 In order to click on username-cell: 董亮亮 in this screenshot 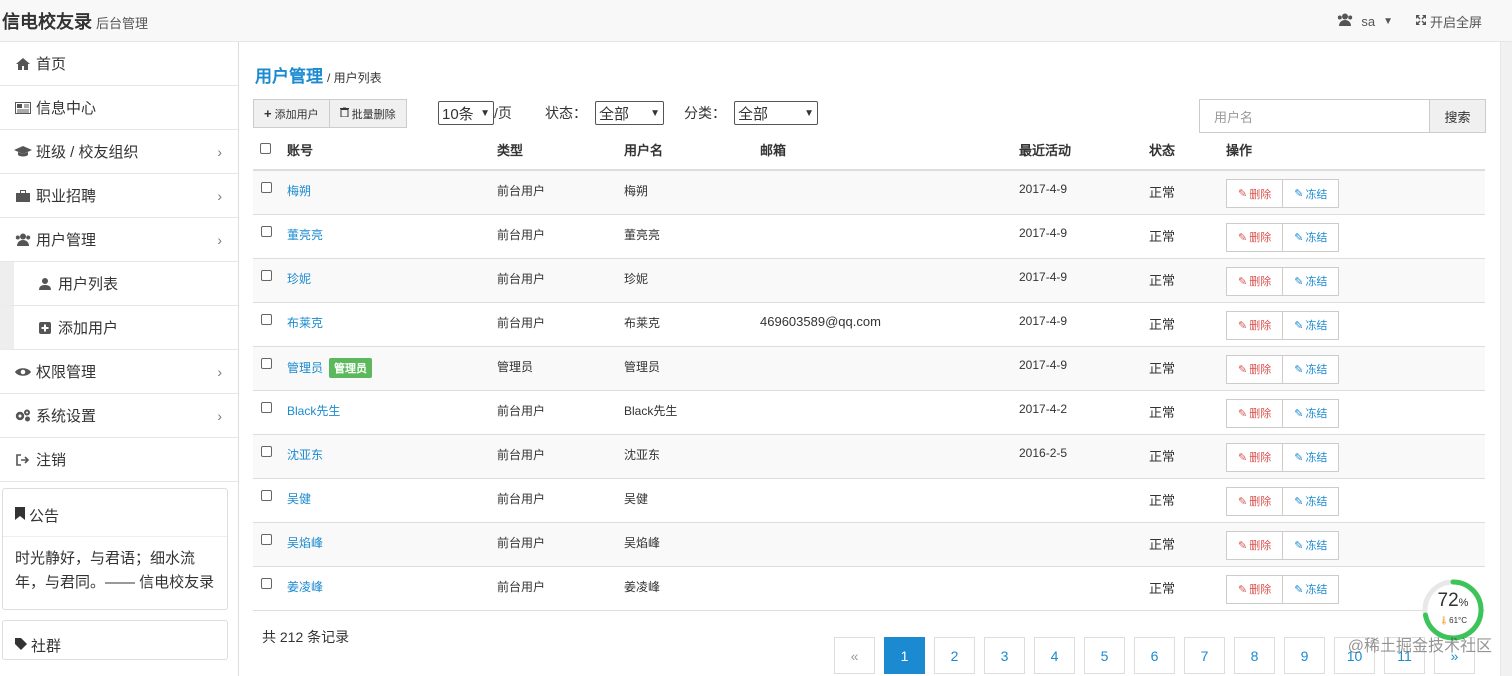, I will do `click(688, 236)`.